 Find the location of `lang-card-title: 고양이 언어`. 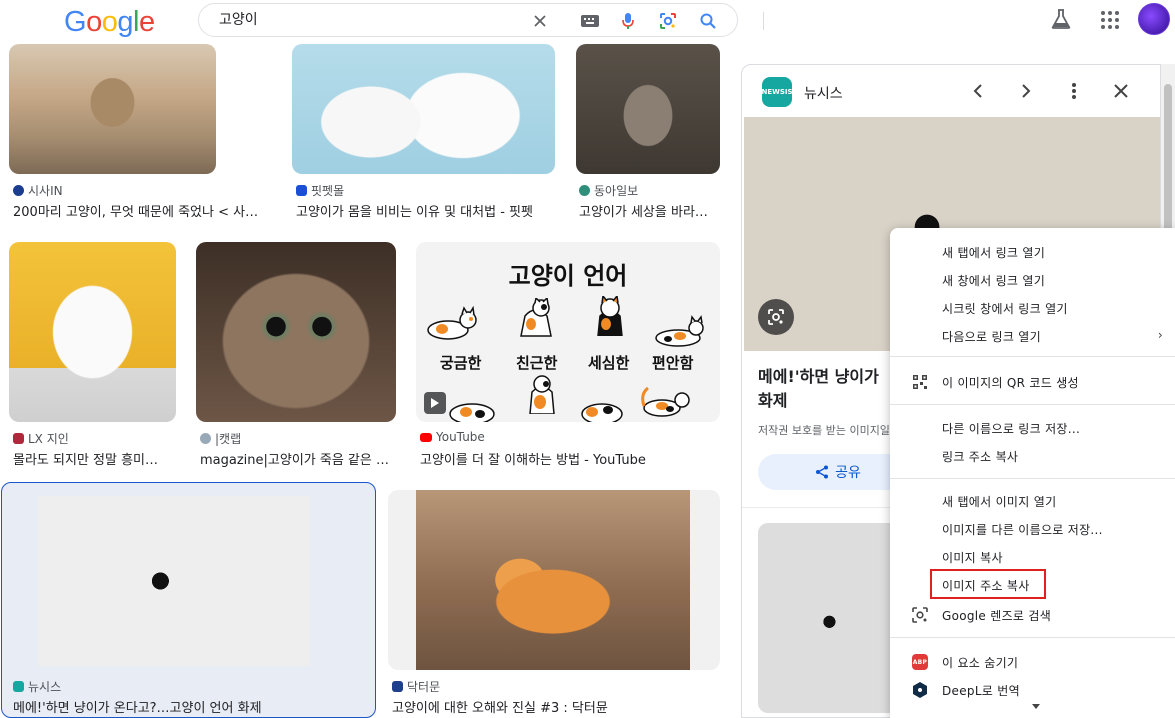

lang-card-title: 고양이 언어 is located at coordinates (568, 276).